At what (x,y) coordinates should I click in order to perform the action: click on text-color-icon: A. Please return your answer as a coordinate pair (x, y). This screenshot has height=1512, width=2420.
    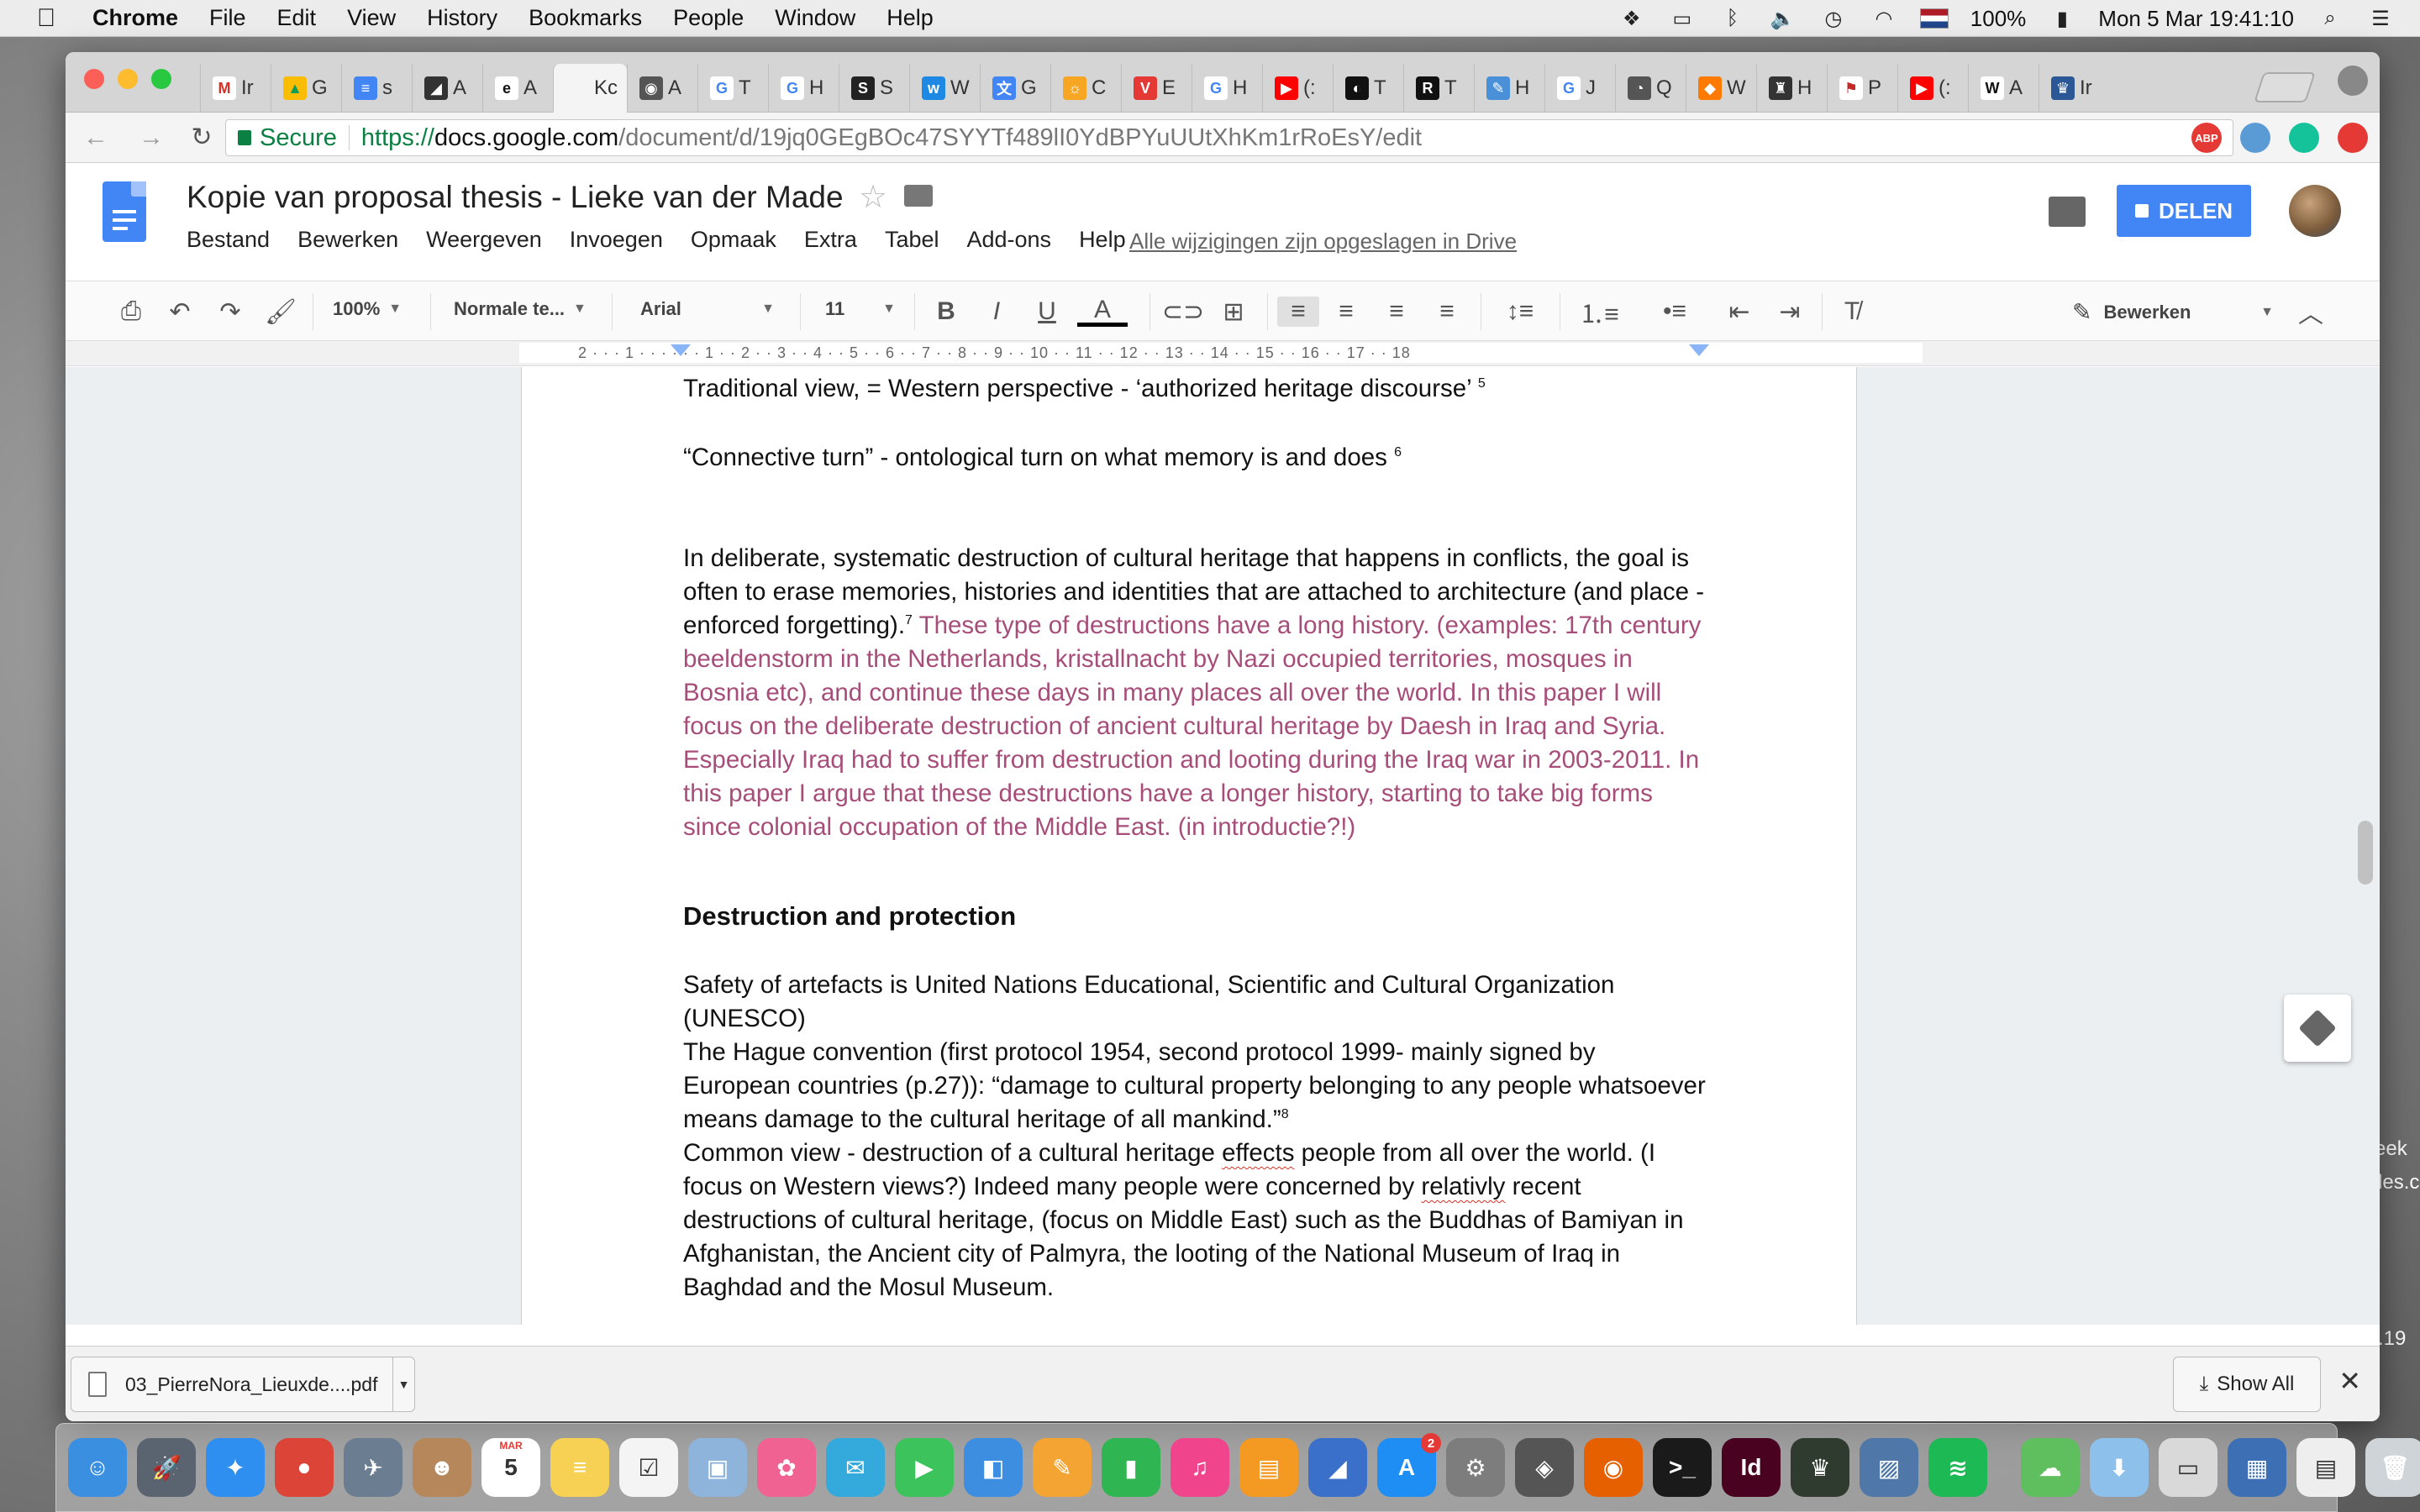
    Looking at the image, I should click on (1103, 311).